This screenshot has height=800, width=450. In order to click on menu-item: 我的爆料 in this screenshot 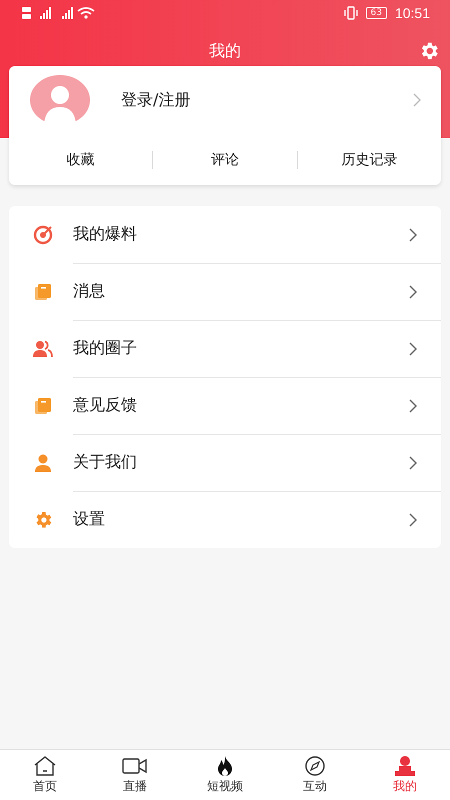, I will do `click(225, 234)`.